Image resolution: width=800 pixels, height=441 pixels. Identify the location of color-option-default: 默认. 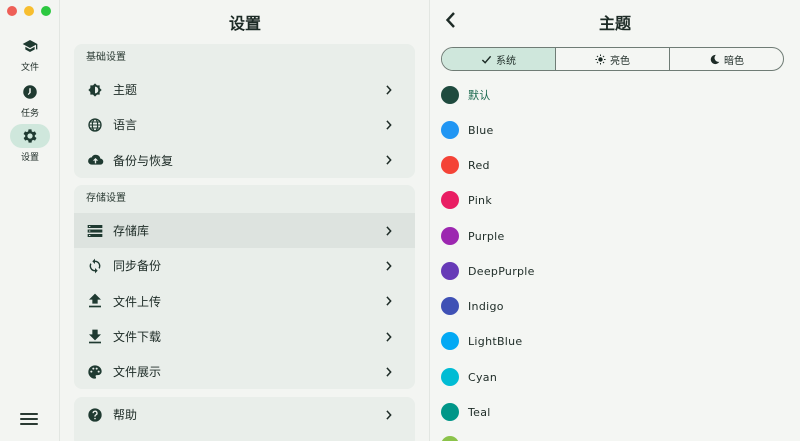
(466, 95).